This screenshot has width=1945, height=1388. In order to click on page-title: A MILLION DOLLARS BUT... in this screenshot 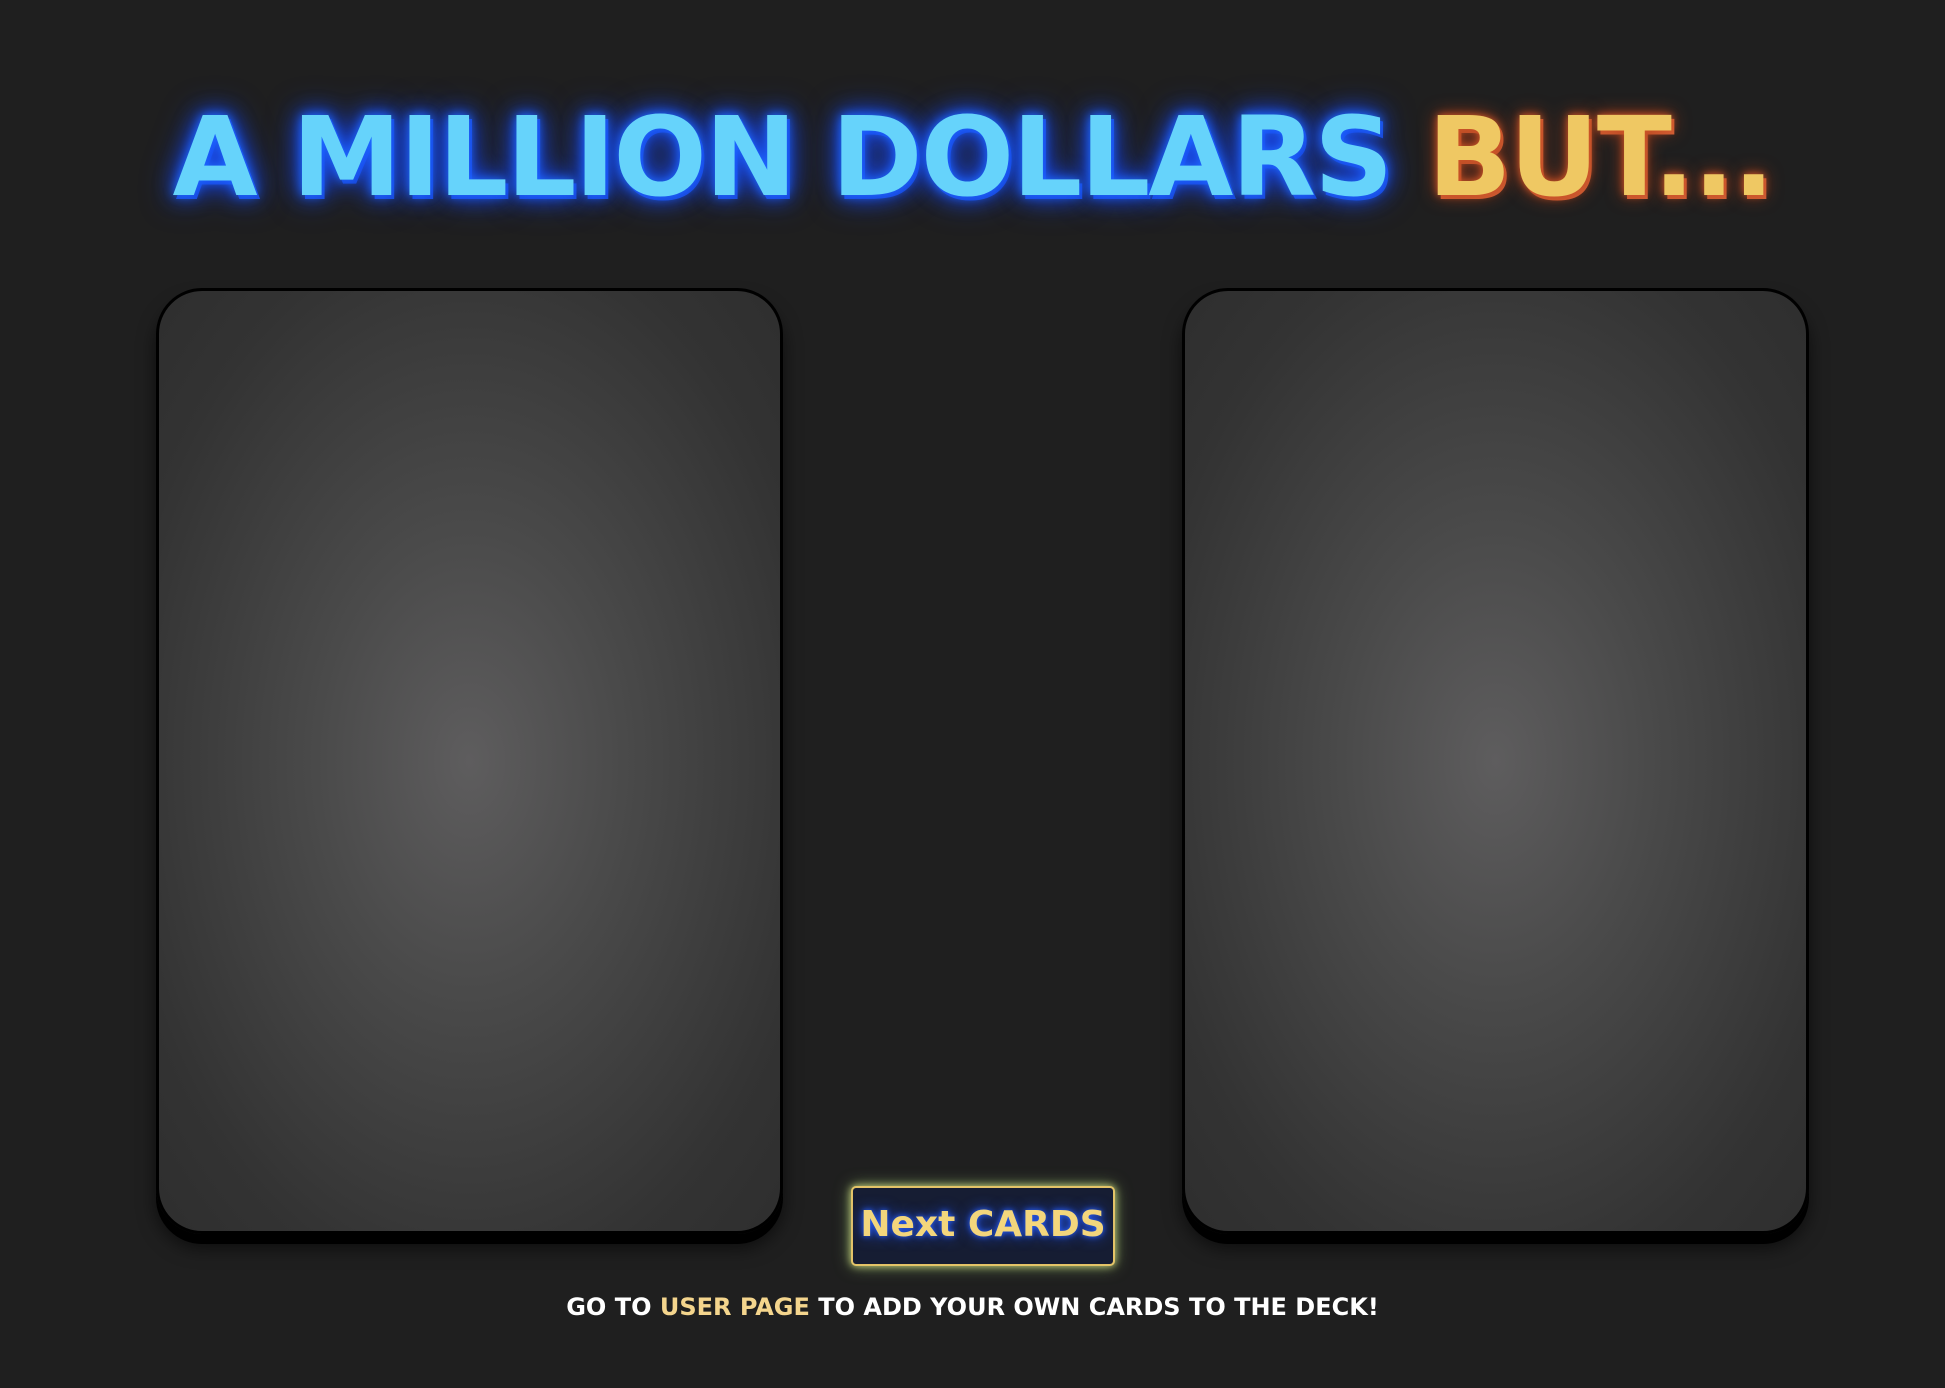, I will do `click(972, 157)`.